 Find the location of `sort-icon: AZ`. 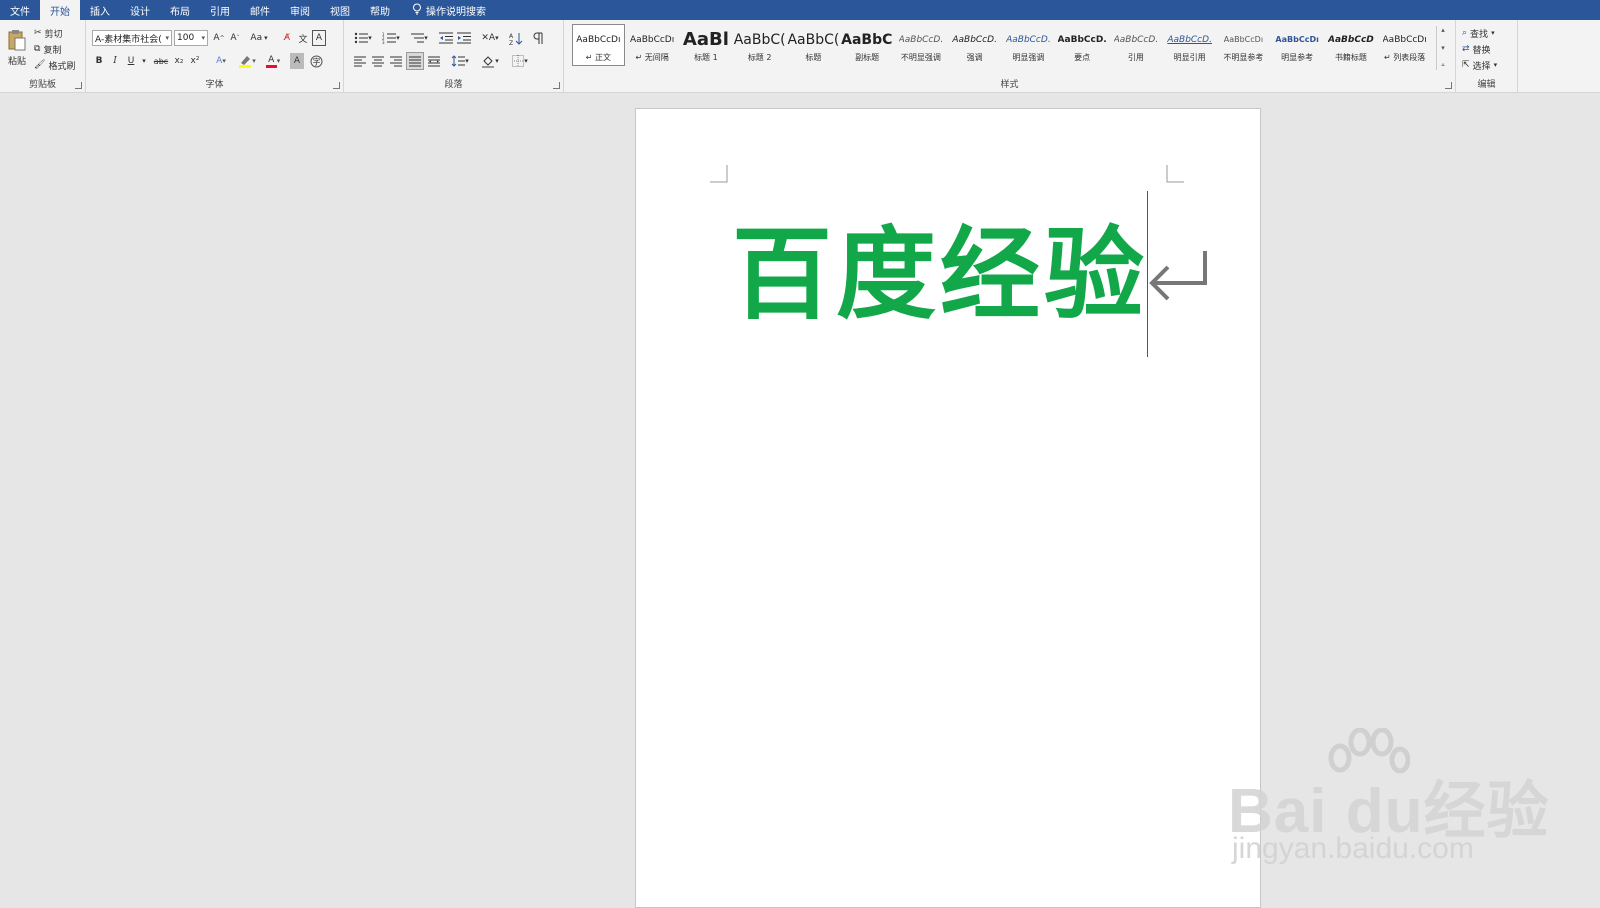

sort-icon: AZ is located at coordinates (516, 38).